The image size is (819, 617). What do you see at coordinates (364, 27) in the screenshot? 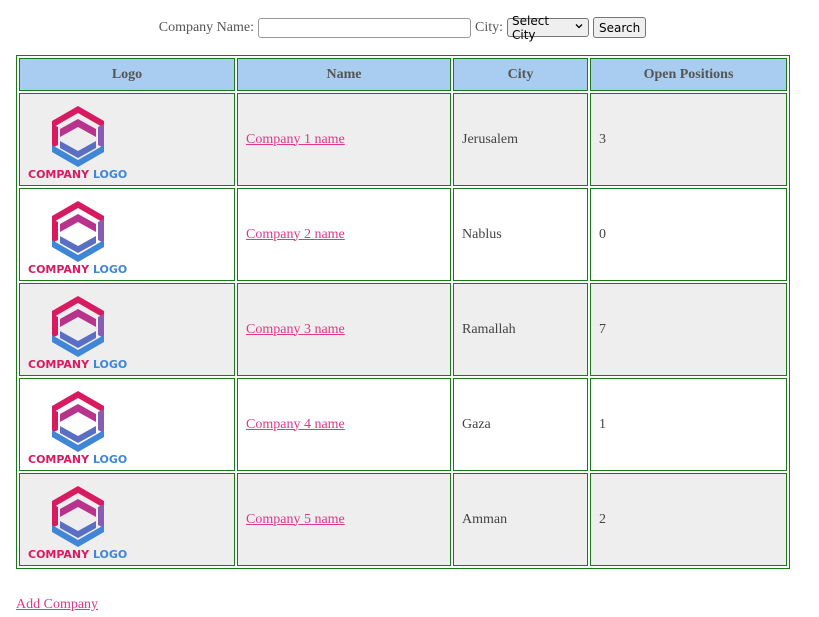
I see `company-name-input` at bounding box center [364, 27].